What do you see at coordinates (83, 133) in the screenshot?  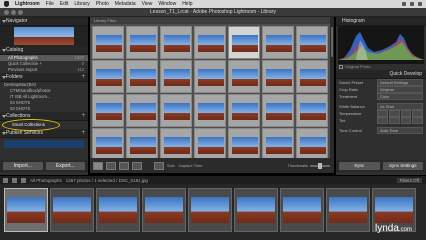 I see `add-service-icon: +` at bounding box center [83, 133].